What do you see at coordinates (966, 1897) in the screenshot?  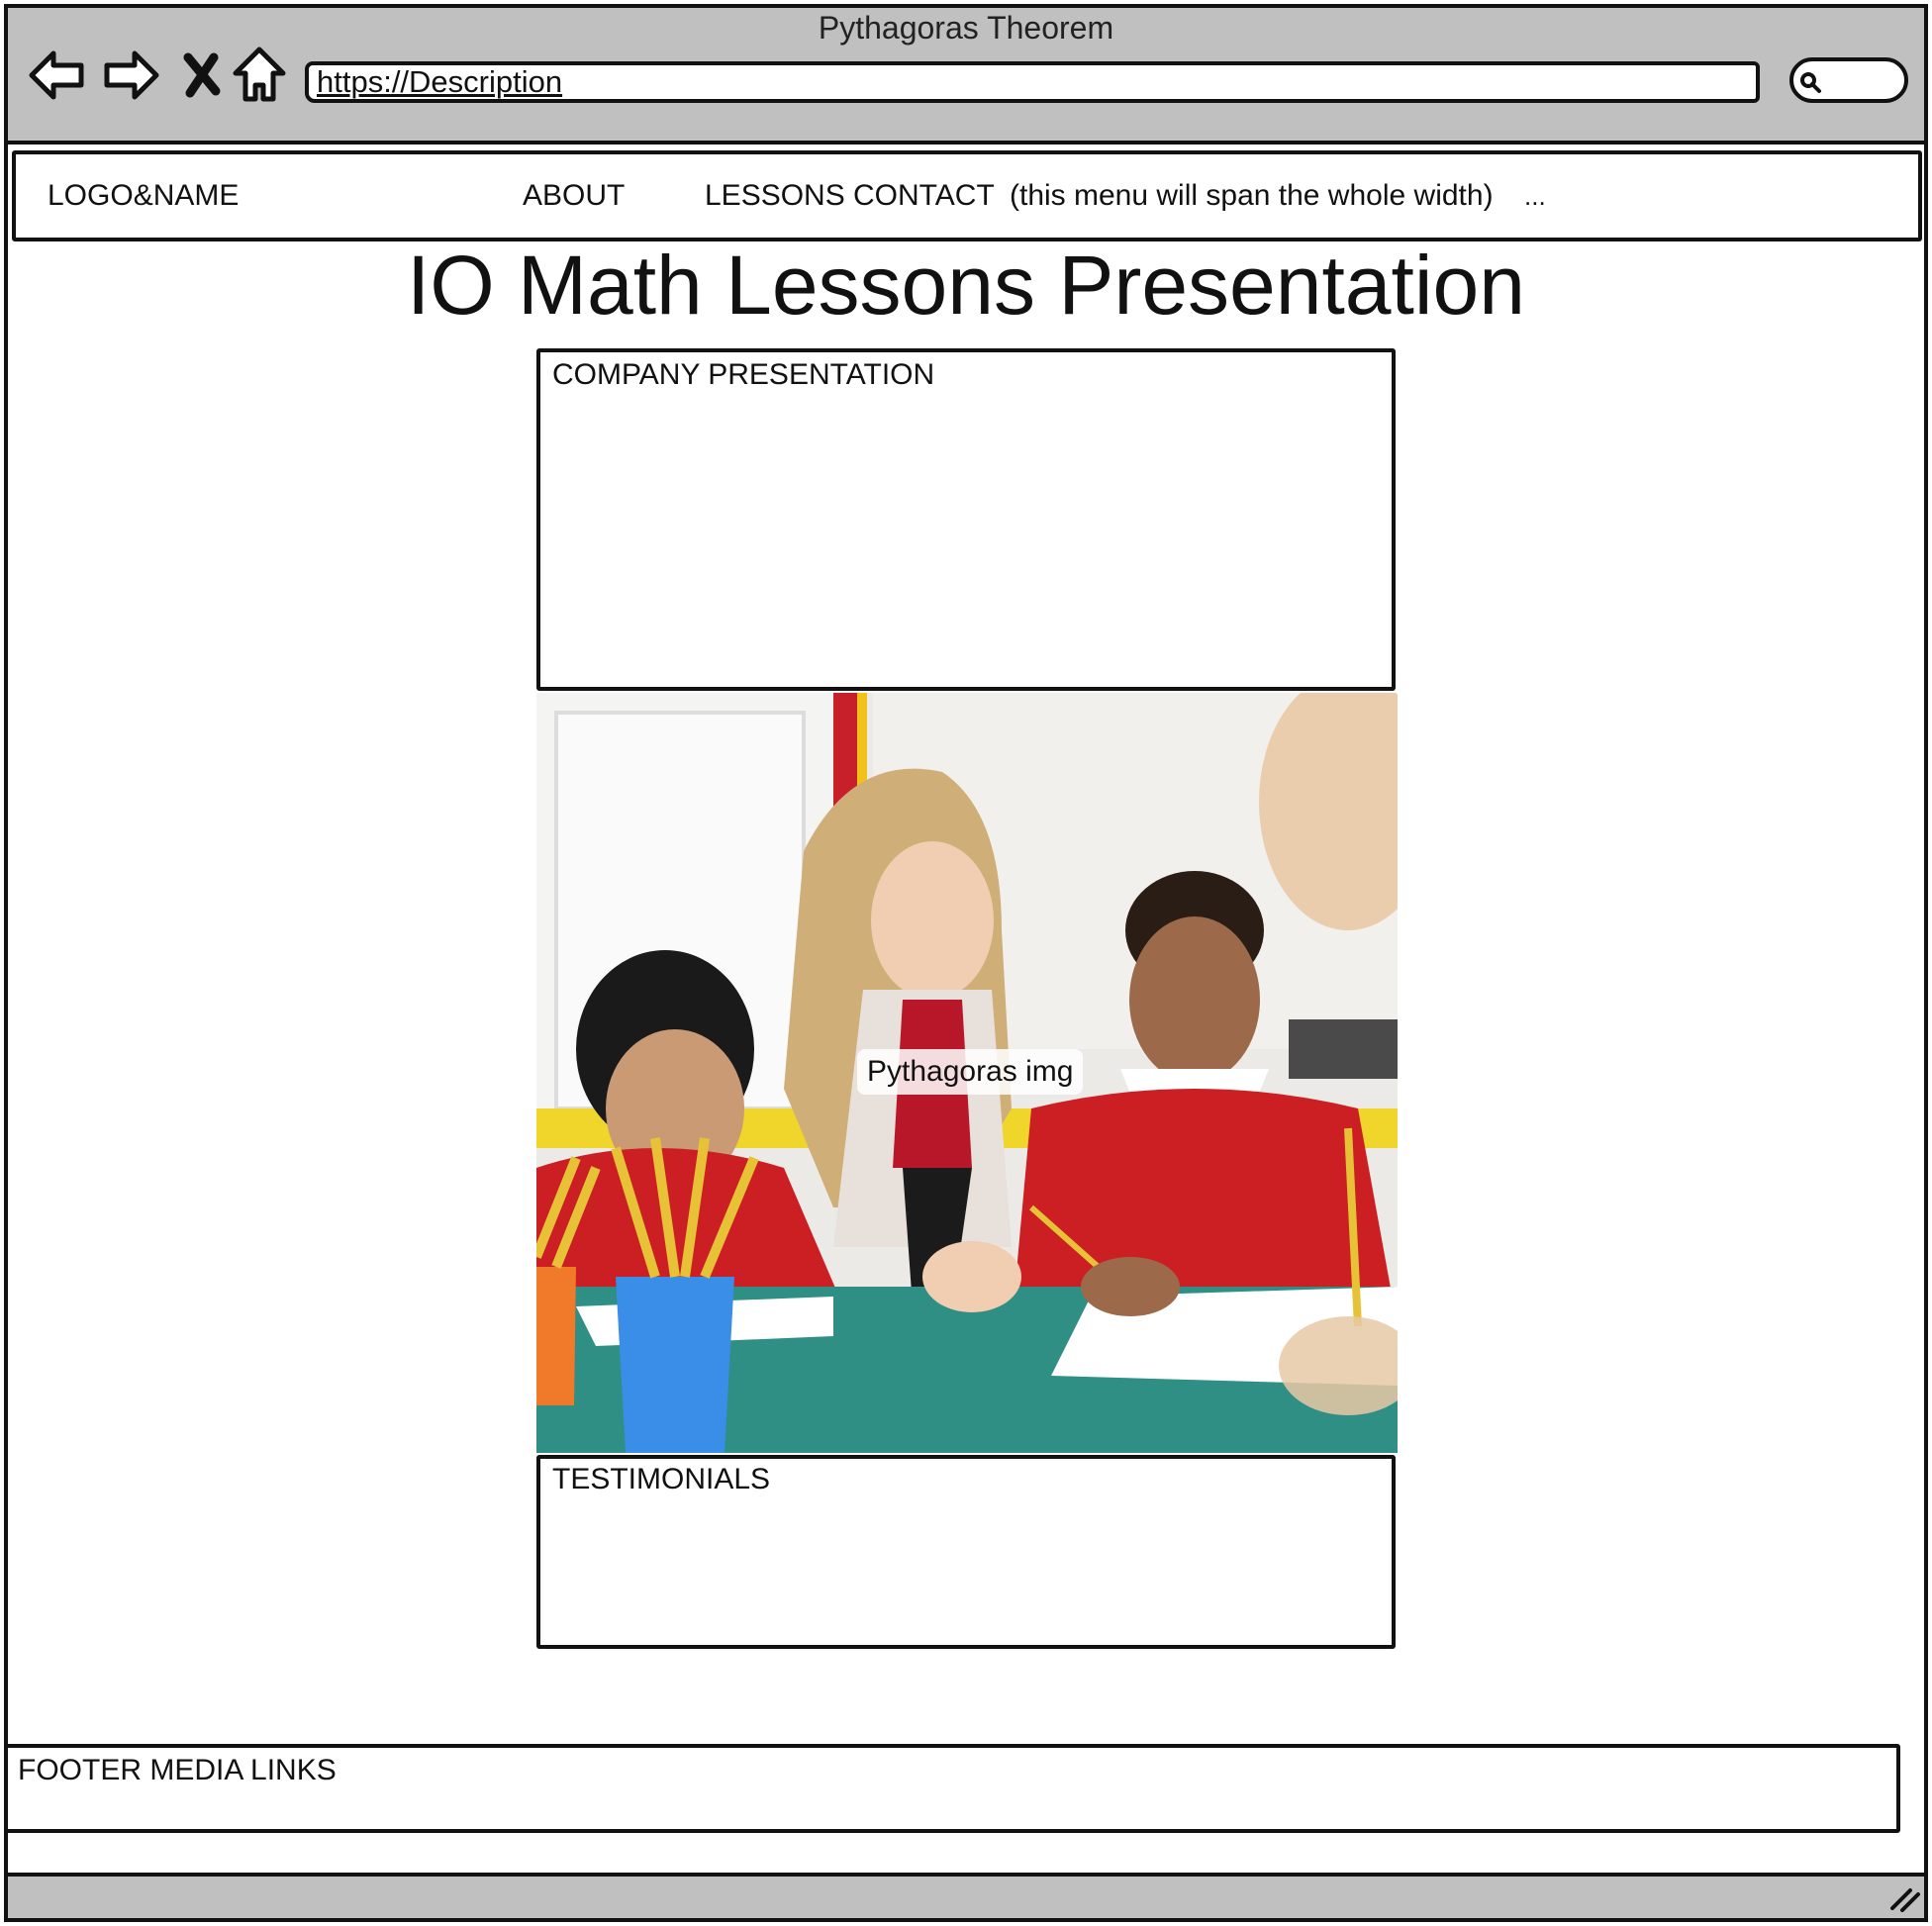 I see `browser-statusbar` at bounding box center [966, 1897].